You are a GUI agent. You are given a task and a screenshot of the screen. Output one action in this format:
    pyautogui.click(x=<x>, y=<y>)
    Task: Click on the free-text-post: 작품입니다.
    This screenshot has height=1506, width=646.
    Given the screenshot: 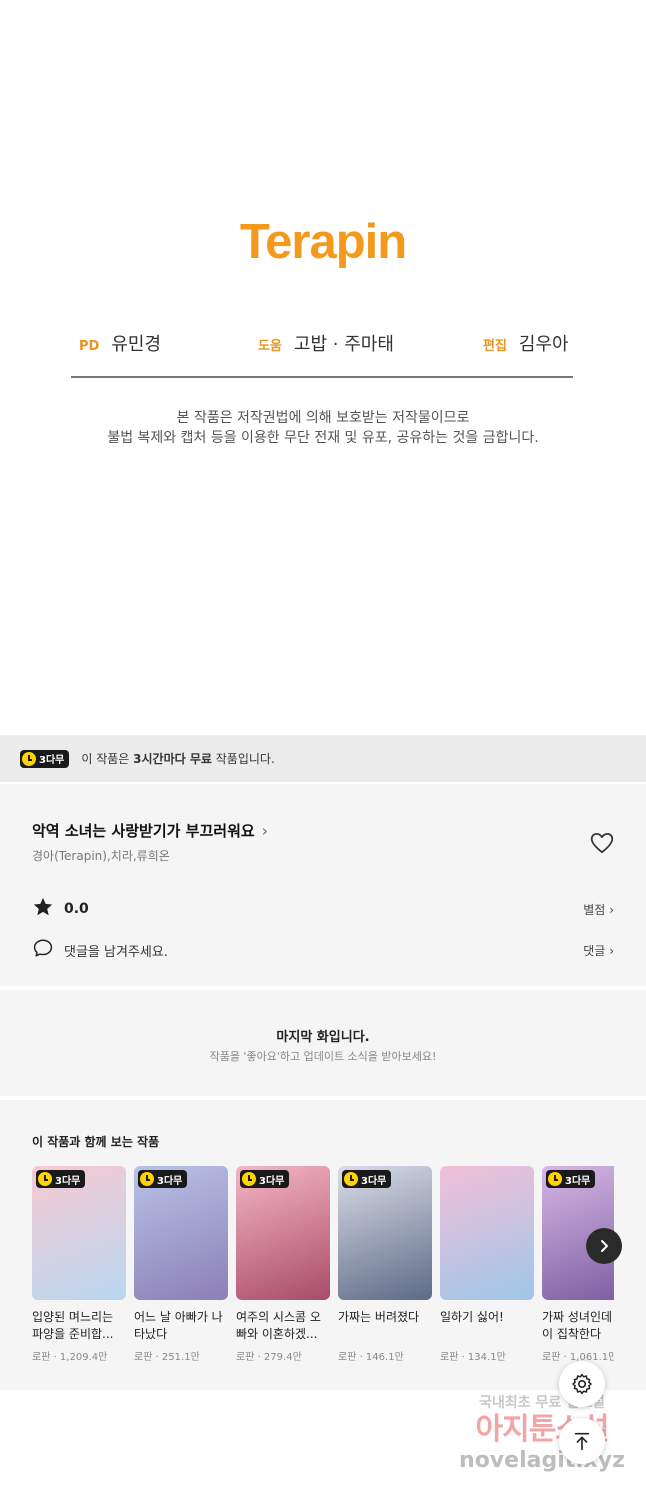 What is the action you would take?
    pyautogui.click(x=243, y=759)
    